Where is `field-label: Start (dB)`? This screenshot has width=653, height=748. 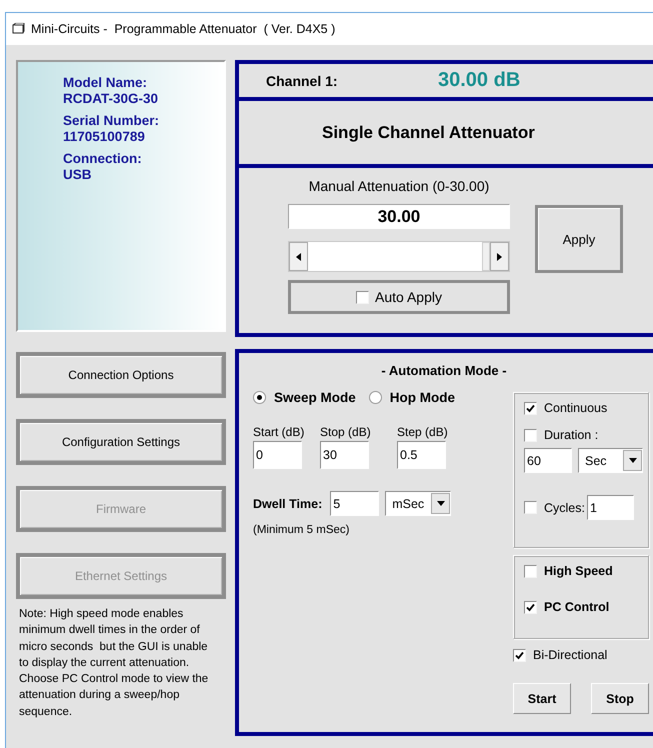 field-label: Start (dB) is located at coordinates (279, 432).